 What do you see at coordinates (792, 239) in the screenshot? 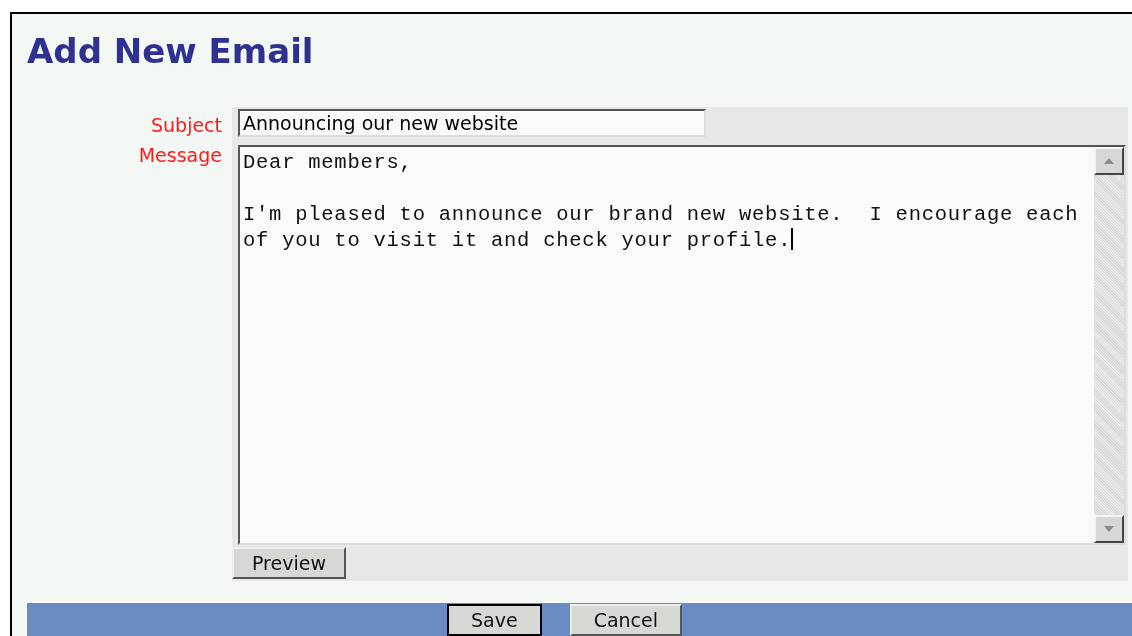
I see `text-cursor` at bounding box center [792, 239].